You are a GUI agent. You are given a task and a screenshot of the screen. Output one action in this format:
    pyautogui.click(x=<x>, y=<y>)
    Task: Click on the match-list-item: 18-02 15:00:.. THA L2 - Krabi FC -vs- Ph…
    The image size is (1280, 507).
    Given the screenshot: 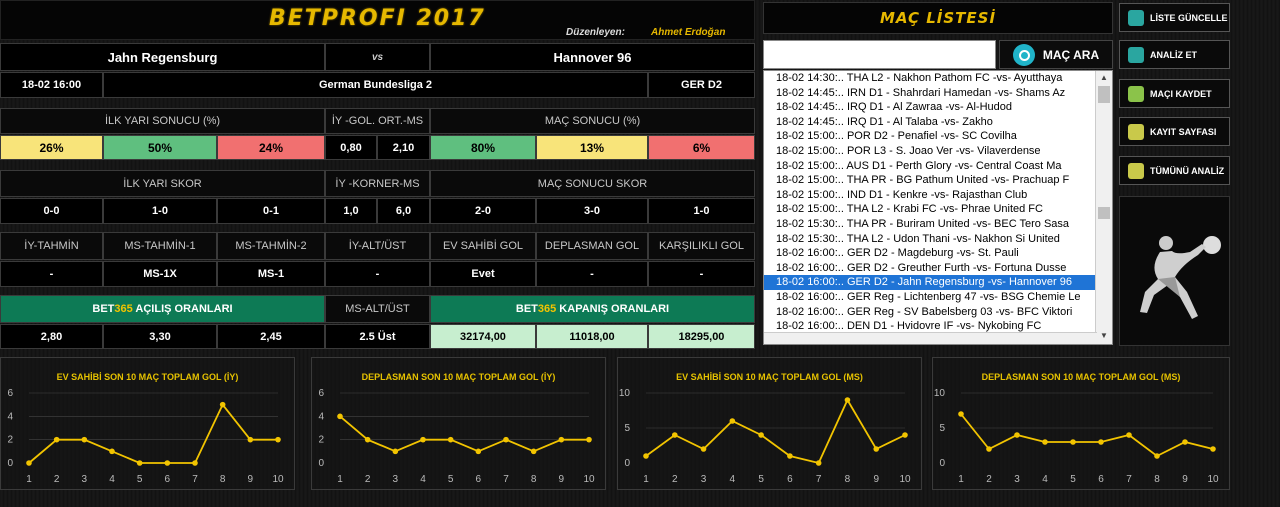 What is the action you would take?
    pyautogui.click(x=938, y=209)
    